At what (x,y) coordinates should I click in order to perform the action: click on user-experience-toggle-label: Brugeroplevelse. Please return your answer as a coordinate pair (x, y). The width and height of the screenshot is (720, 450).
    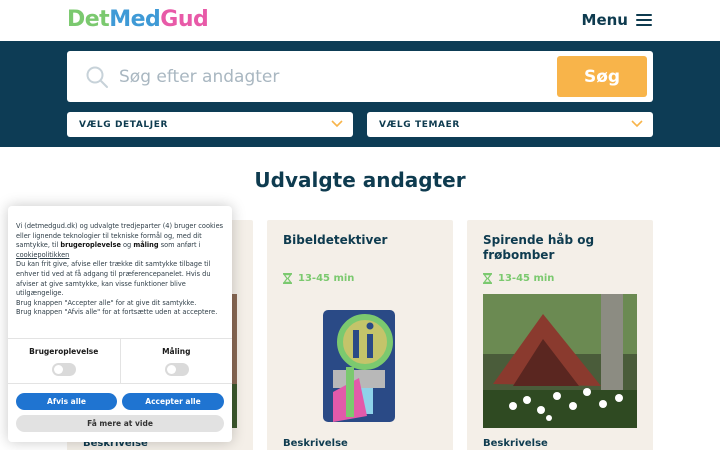
    Looking at the image, I should click on (64, 351).